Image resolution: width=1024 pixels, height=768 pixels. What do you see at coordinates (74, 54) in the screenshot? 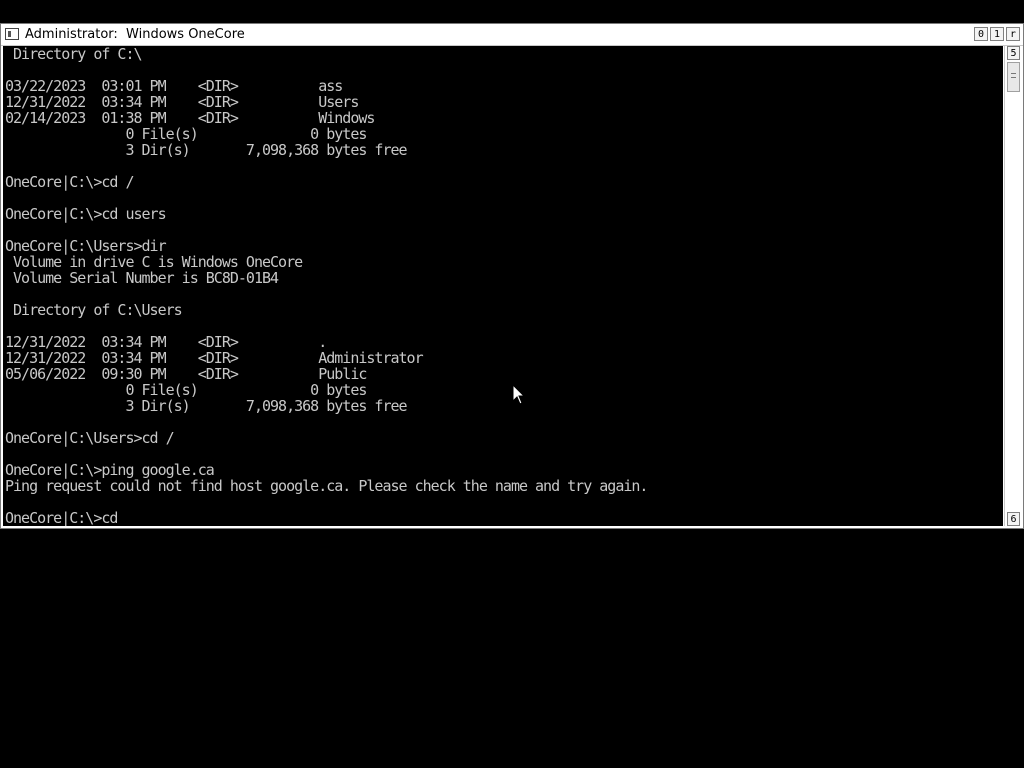
I see `console-line: Directory of C:\` at bounding box center [74, 54].